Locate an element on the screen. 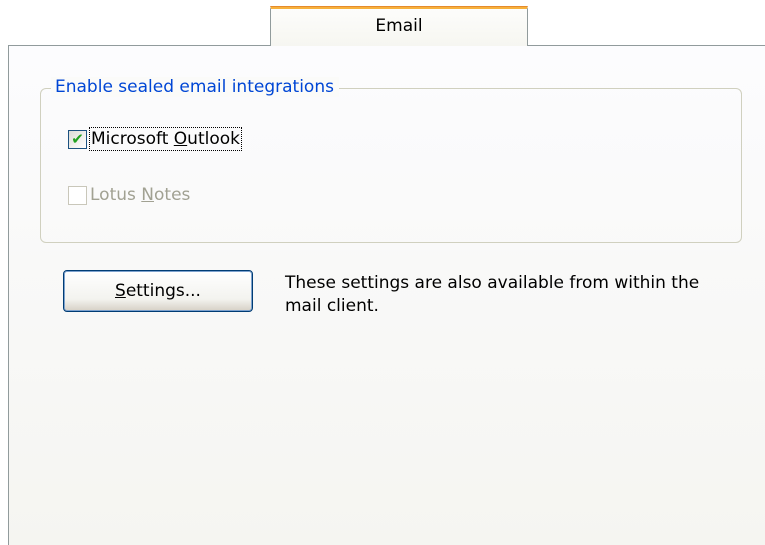  checkbox-box: ✔ is located at coordinates (77, 139).